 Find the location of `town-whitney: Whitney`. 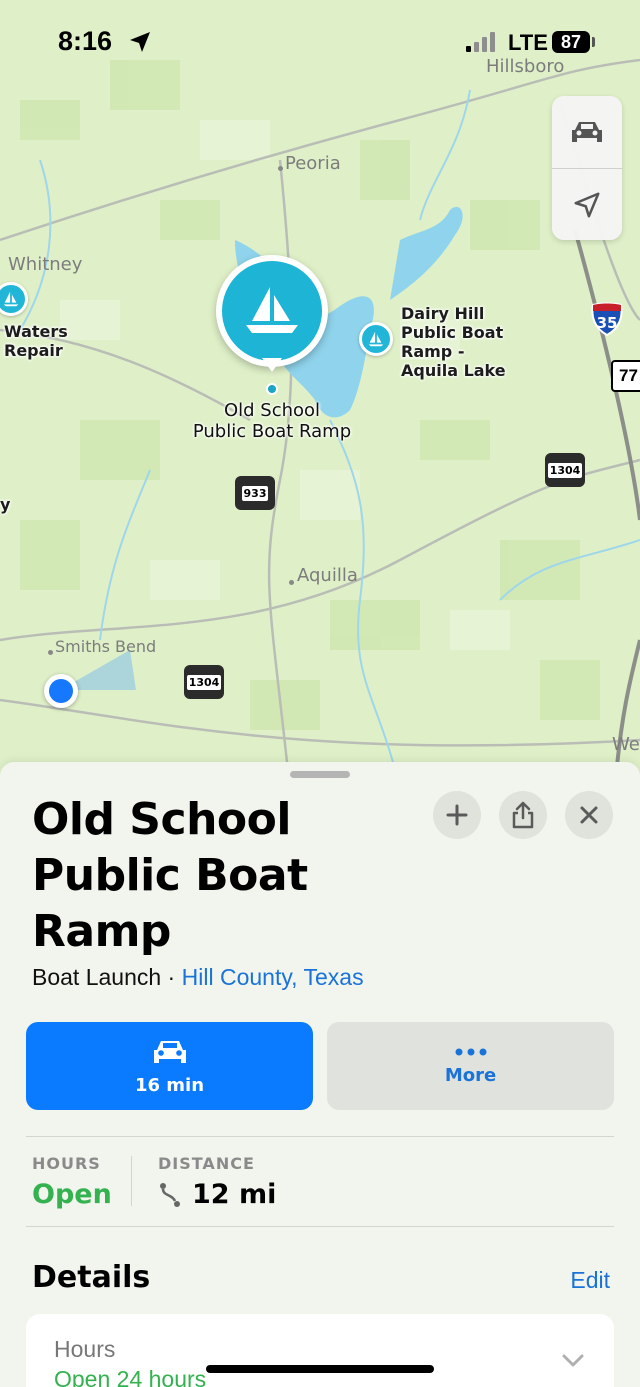

town-whitney: Whitney is located at coordinates (45, 264).